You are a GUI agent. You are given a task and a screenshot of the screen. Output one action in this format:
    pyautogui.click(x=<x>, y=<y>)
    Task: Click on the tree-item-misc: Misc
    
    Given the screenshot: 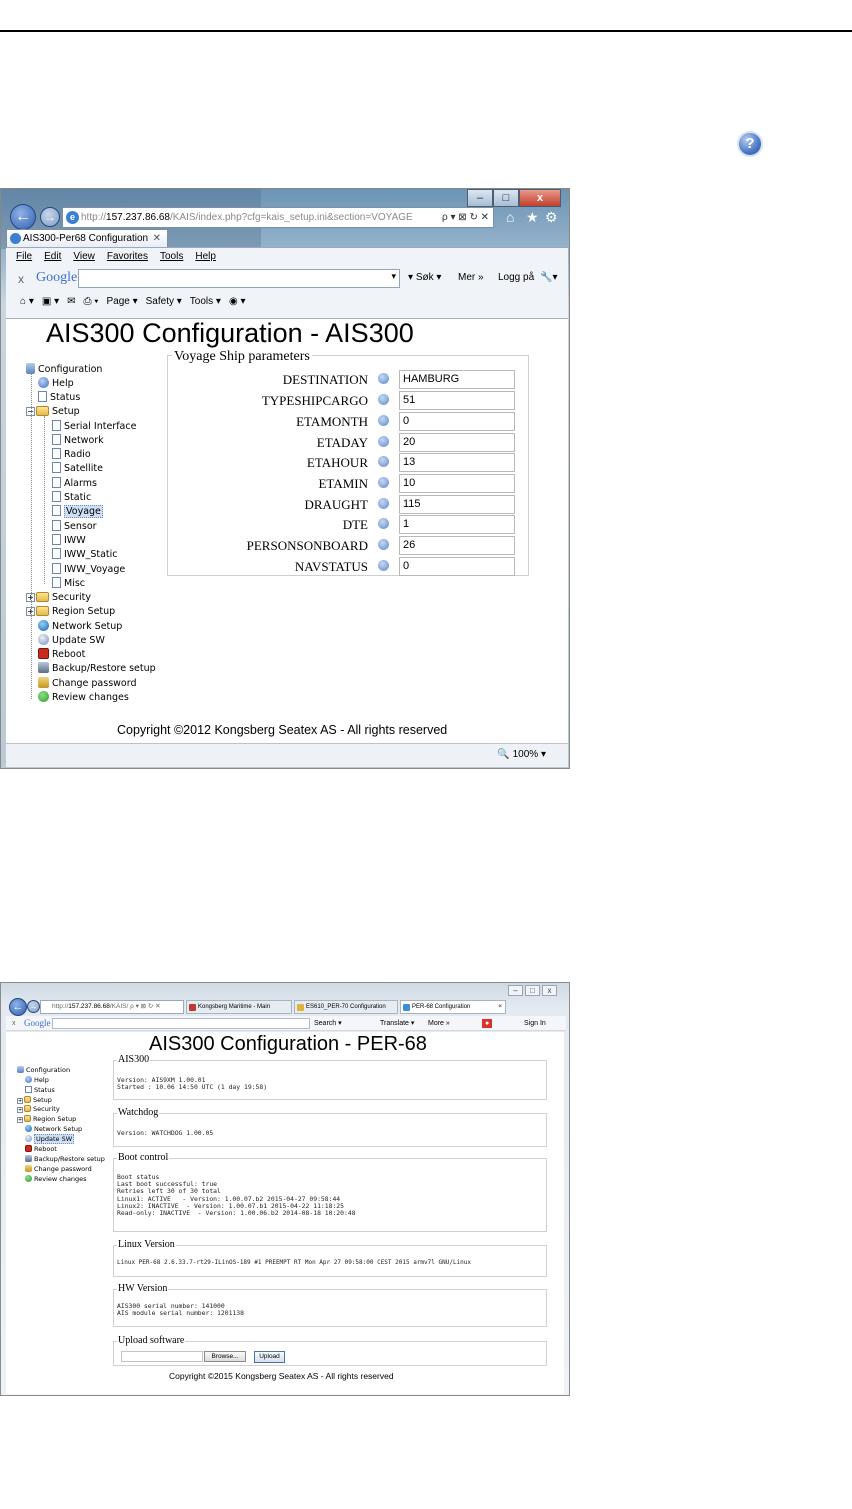 What is the action you would take?
    pyautogui.click(x=68, y=584)
    